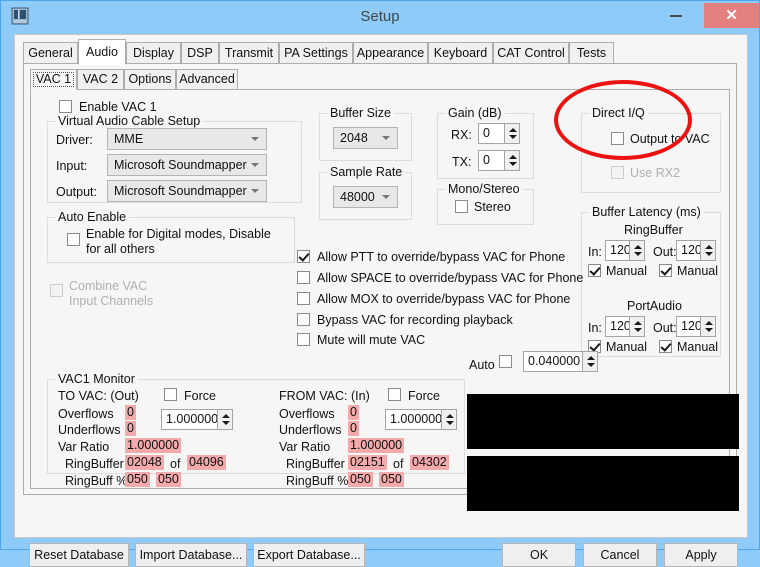  I want to click on stereo-checkbox, so click(461, 206).